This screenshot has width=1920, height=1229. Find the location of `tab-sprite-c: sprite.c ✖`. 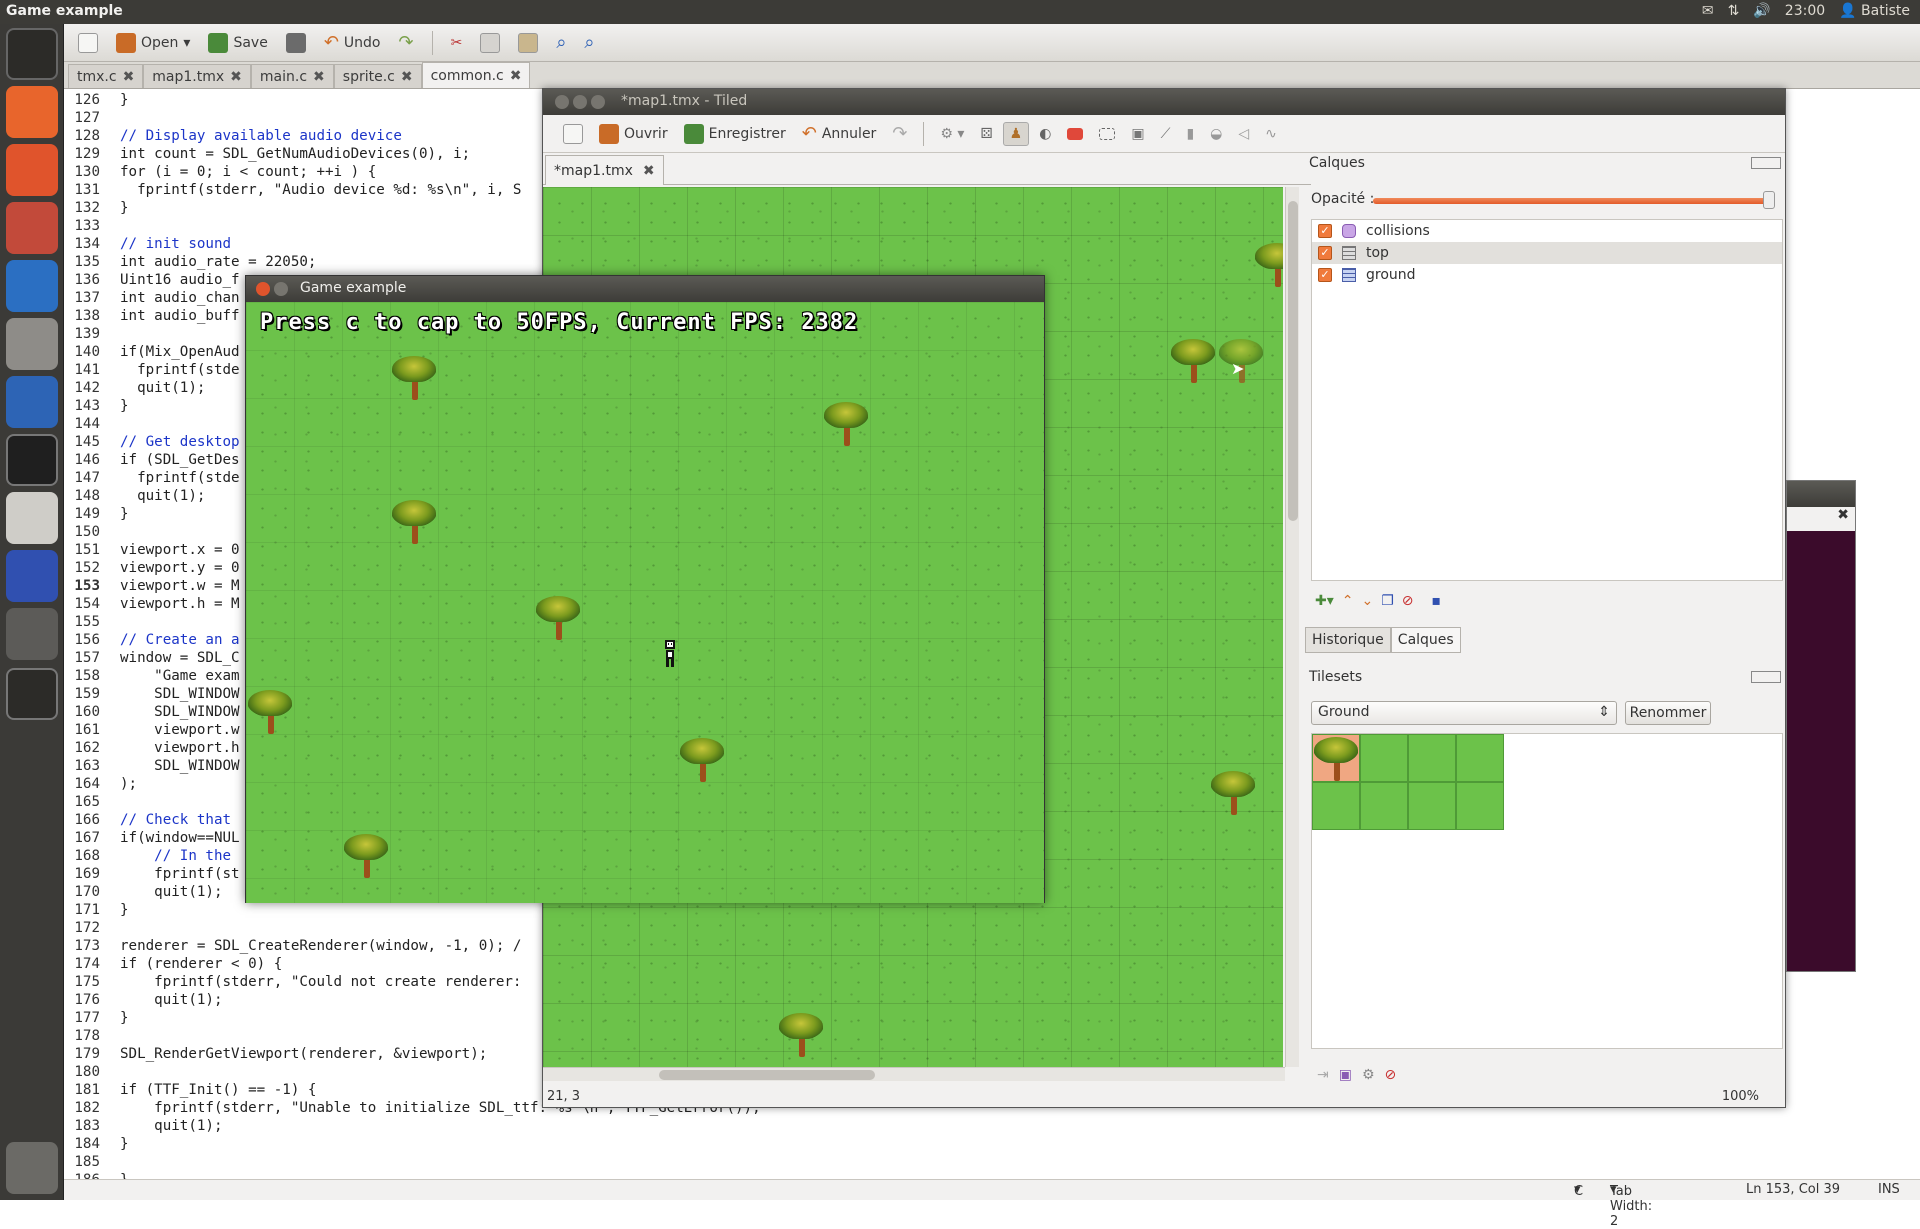

tab-sprite-c: sprite.c ✖ is located at coordinates (377, 76).